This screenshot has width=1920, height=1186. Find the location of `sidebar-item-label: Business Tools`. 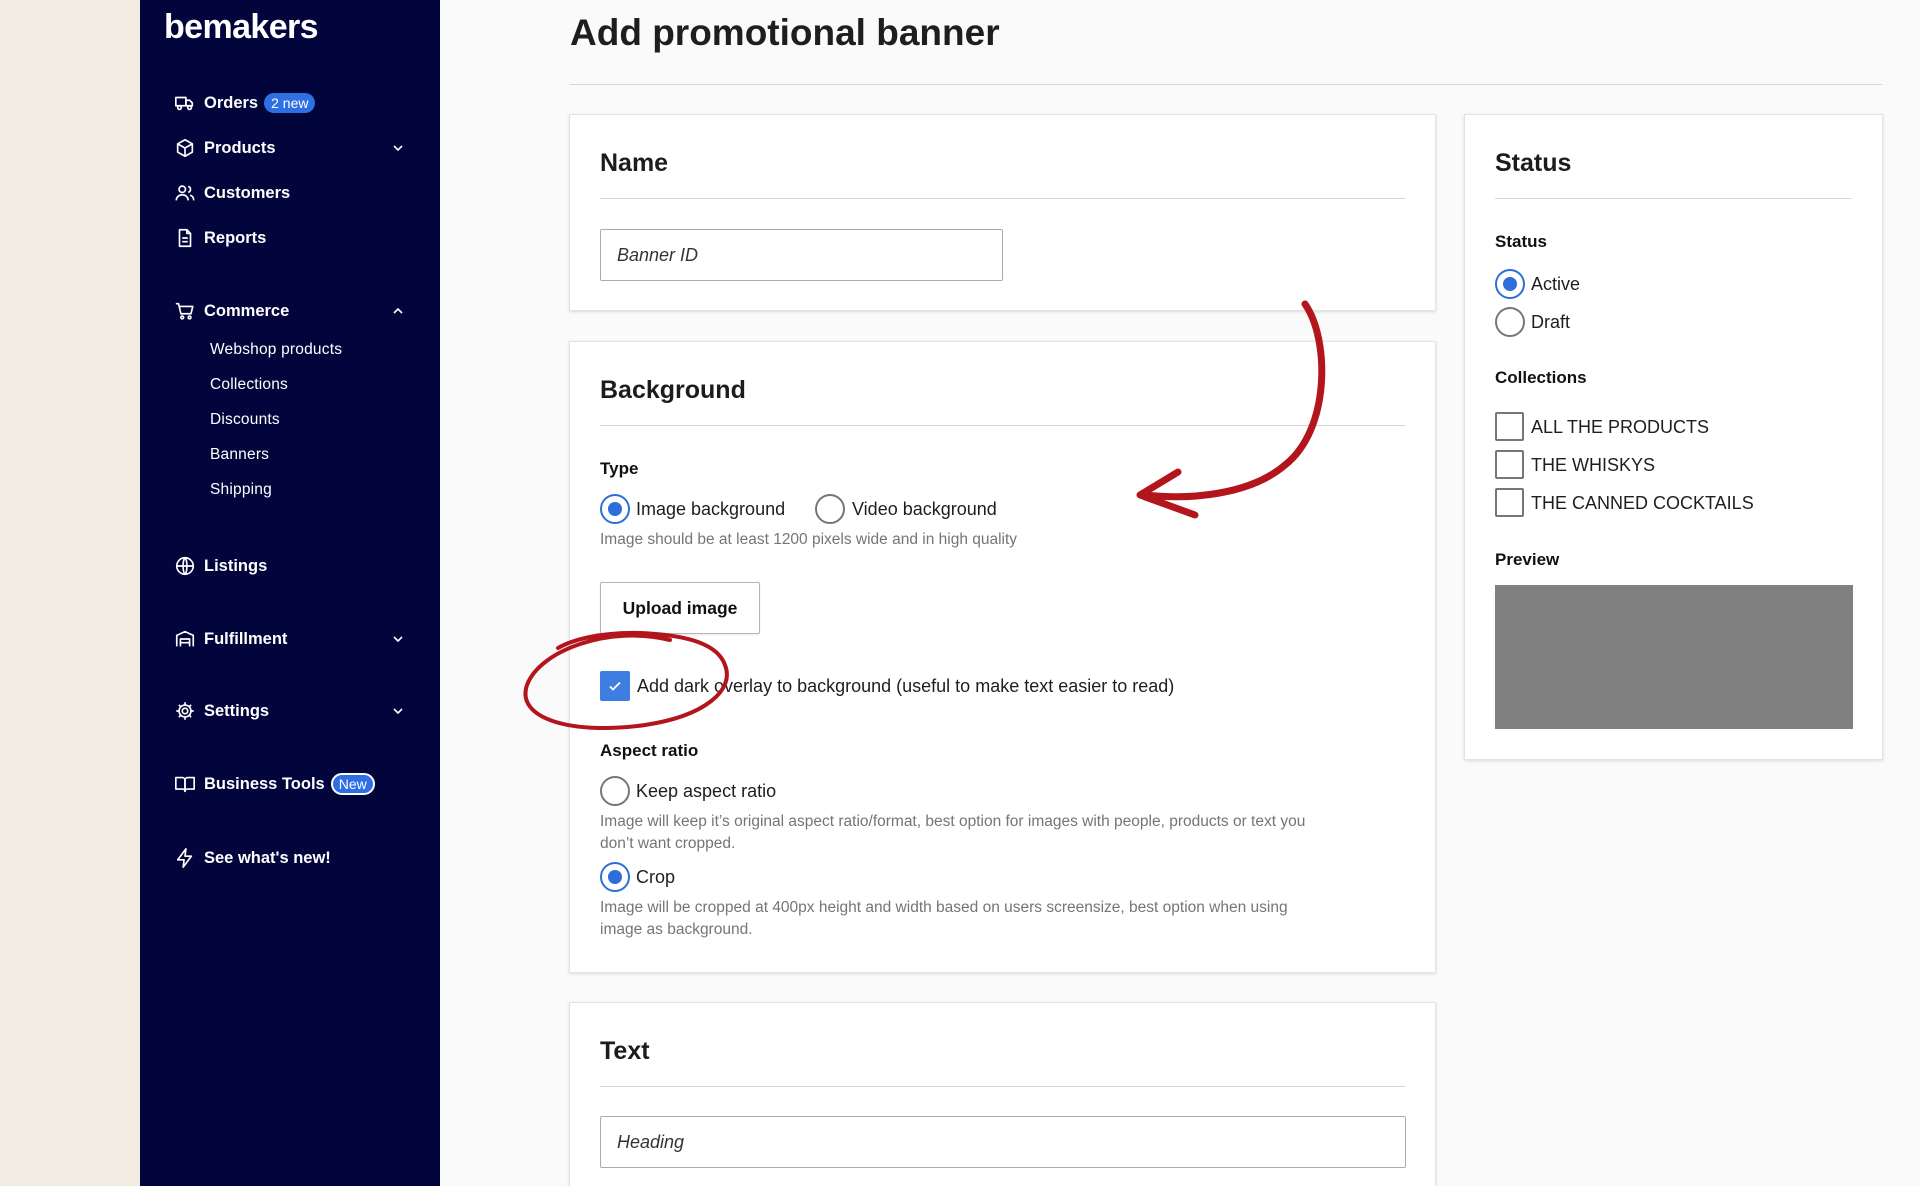

sidebar-item-label: Business Tools is located at coordinates (264, 783).